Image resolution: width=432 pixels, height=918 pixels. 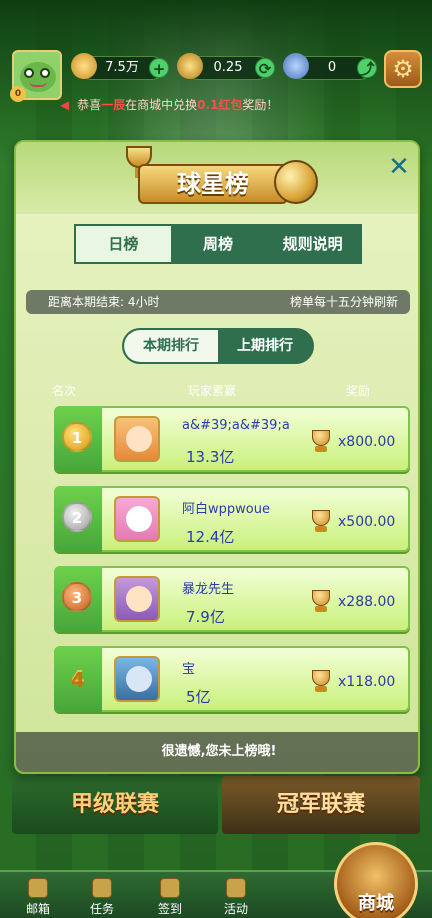 What do you see at coordinates (217, 752) in the screenshot?
I see `not-ranked-message: 很遗憾,您未上榜哦!` at bounding box center [217, 752].